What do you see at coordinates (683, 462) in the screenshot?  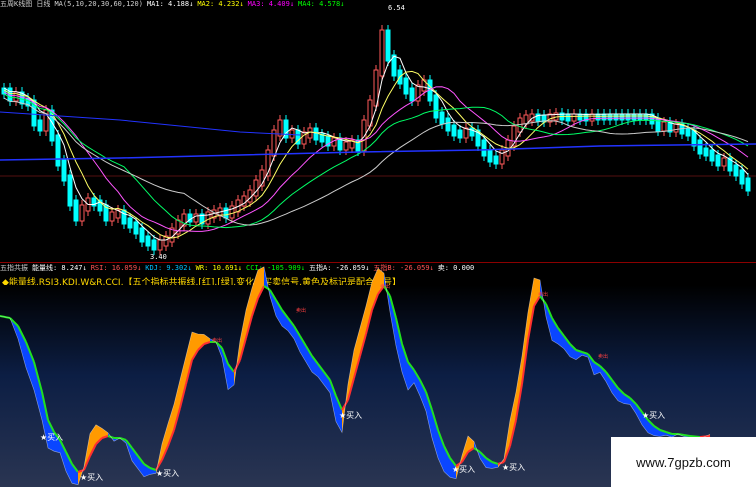 I see `site-watermark: www.7gpzb.com` at bounding box center [683, 462].